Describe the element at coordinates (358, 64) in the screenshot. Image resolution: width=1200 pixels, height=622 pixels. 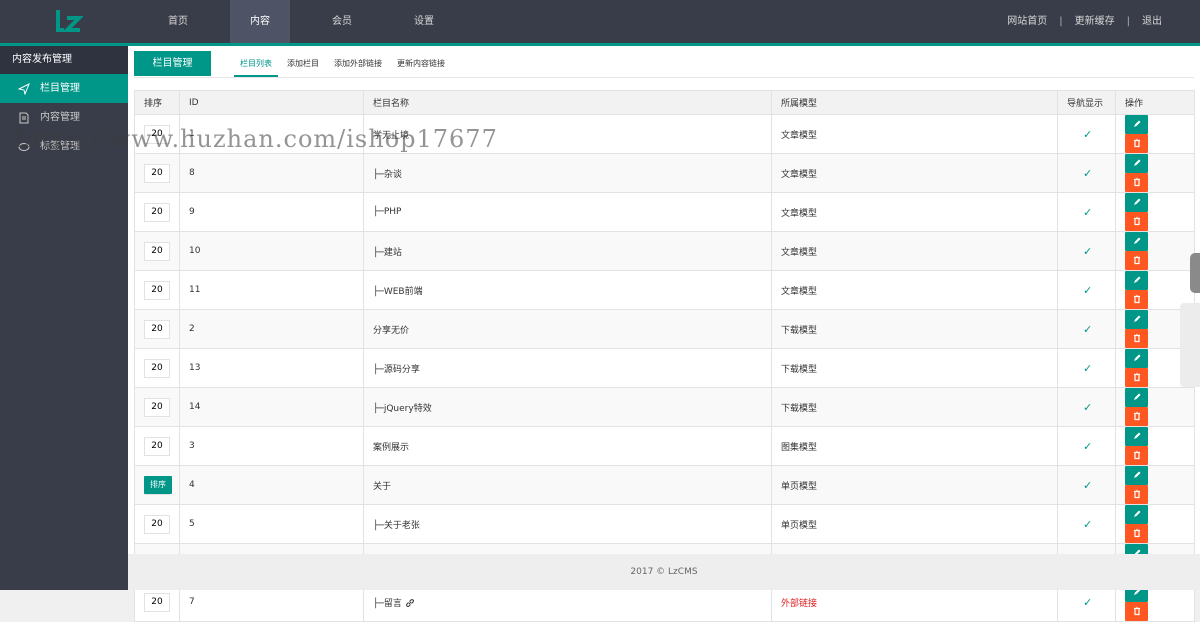
I see `tab-add-external-link: 添加外部链接` at that location.